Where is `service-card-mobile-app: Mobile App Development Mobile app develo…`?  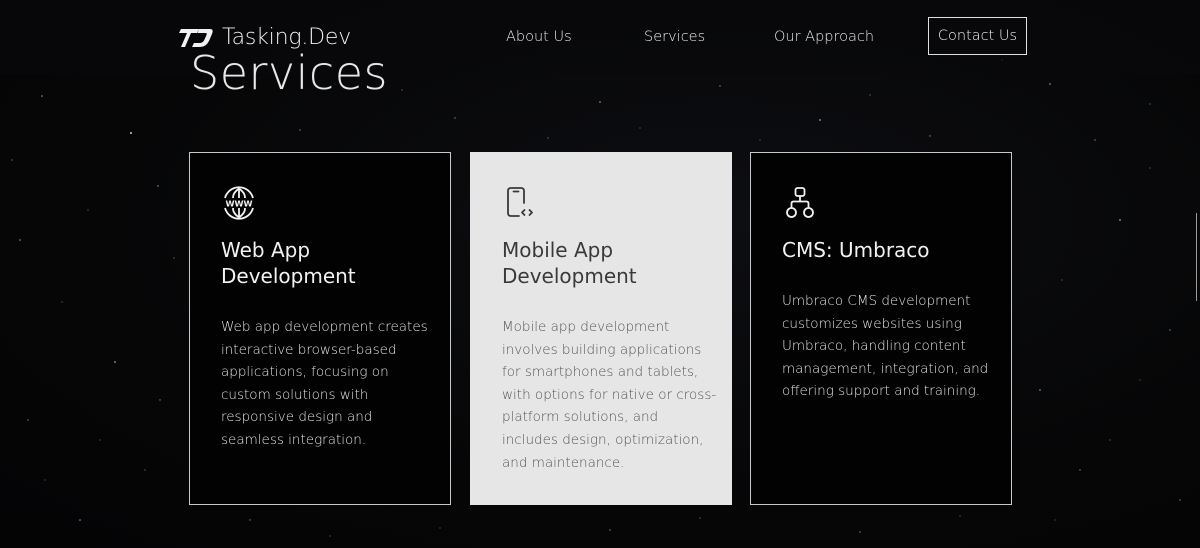 service-card-mobile-app: Mobile App Development Mobile app develo… is located at coordinates (601, 328).